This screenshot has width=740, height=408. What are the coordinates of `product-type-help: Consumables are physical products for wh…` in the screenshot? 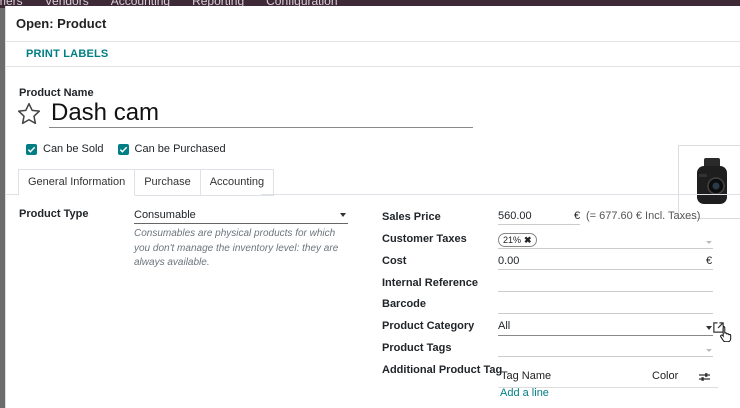 It's located at (236, 248).